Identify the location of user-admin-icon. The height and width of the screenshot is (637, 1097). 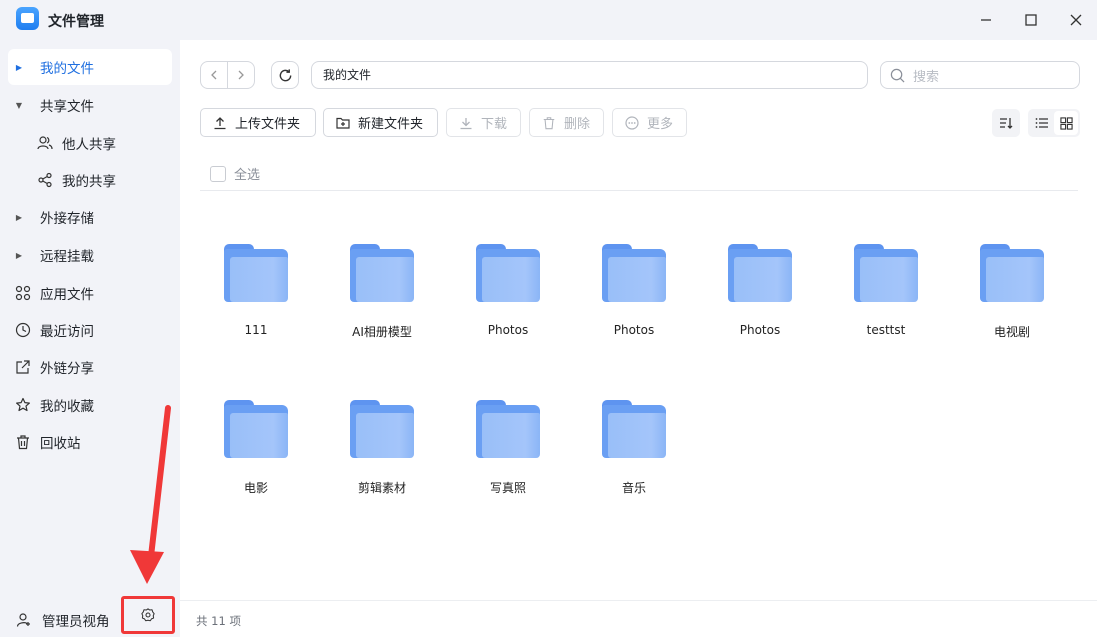
(23, 620).